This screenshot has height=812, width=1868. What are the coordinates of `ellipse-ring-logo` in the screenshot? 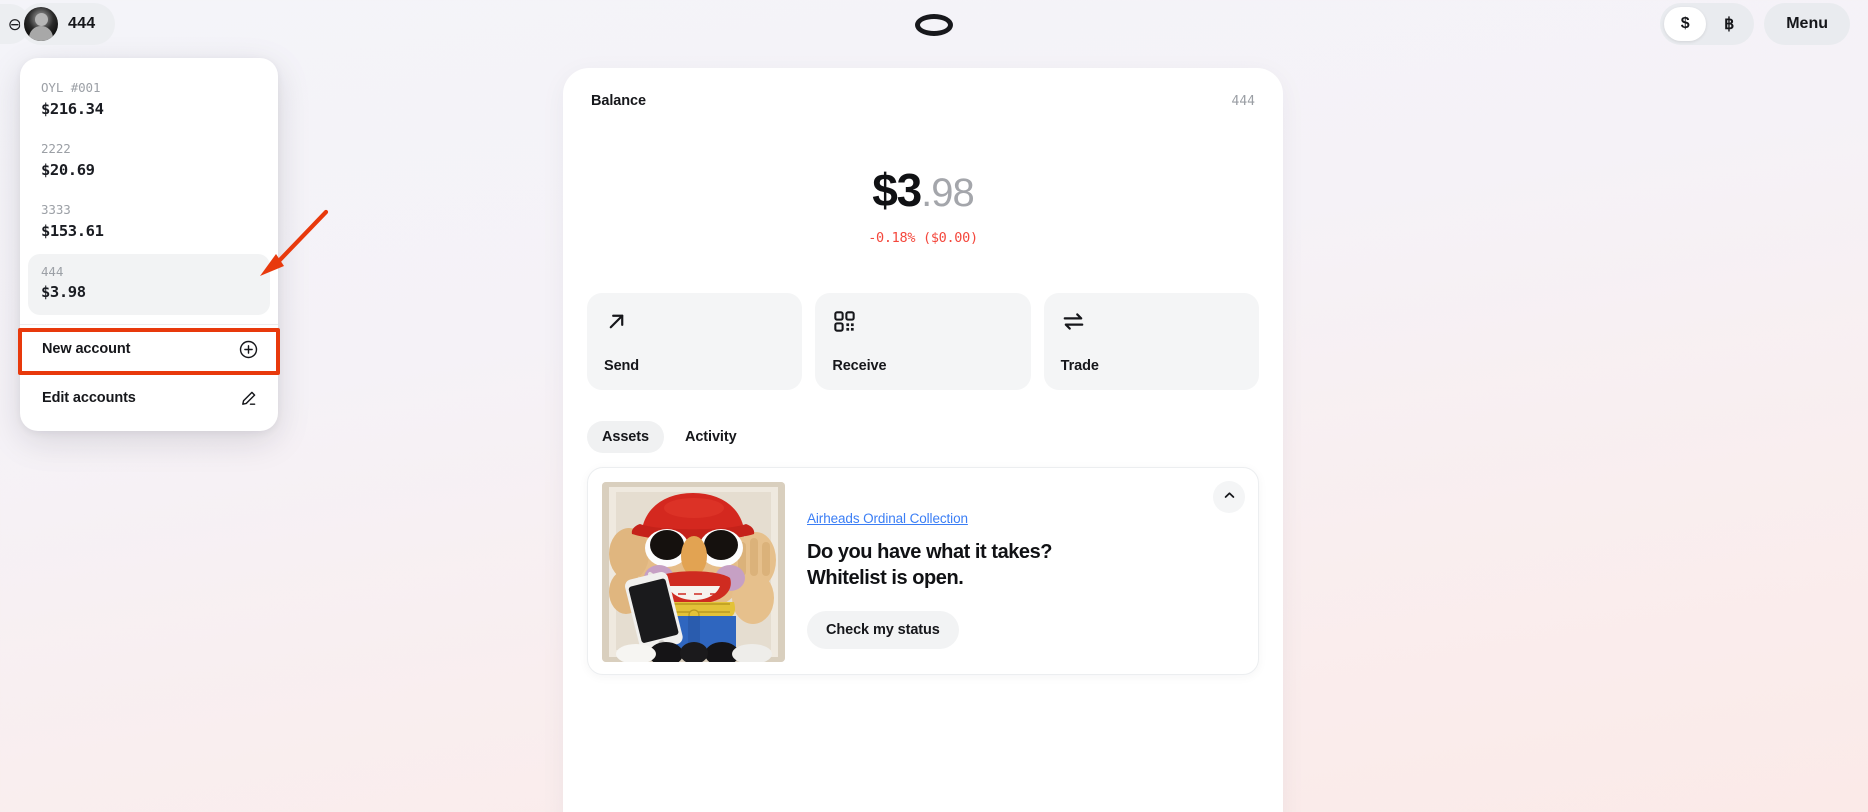 It's located at (934, 25).